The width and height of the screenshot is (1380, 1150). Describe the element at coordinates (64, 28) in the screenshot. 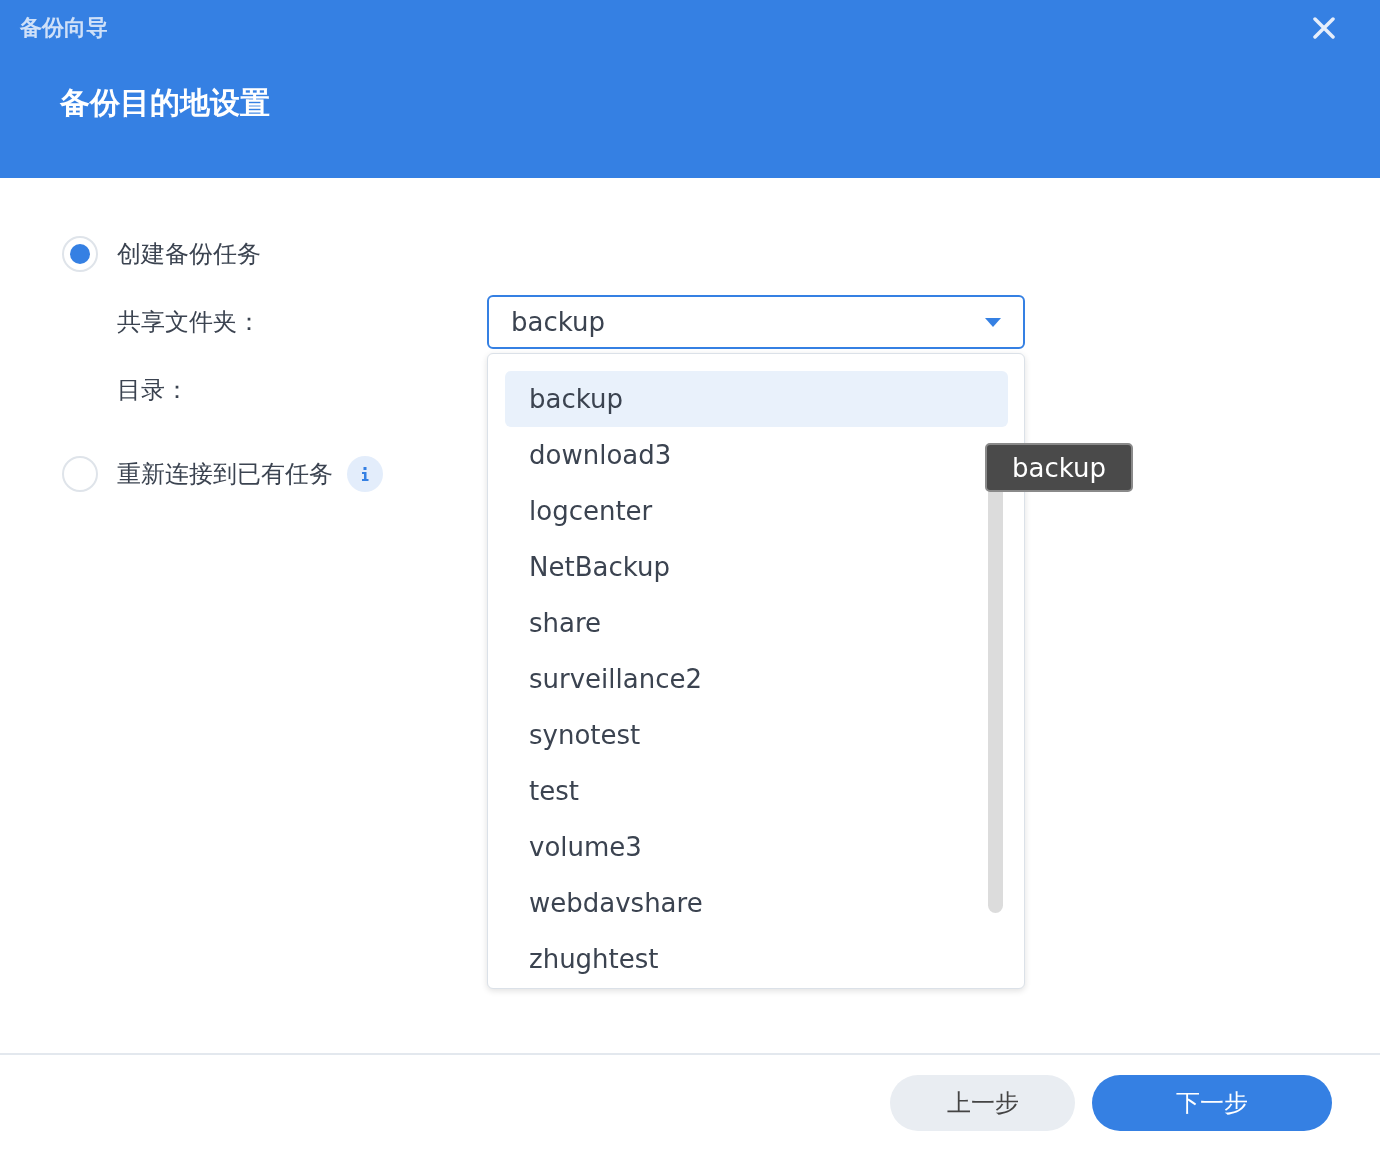

I see `window-title: 备份向导` at that location.